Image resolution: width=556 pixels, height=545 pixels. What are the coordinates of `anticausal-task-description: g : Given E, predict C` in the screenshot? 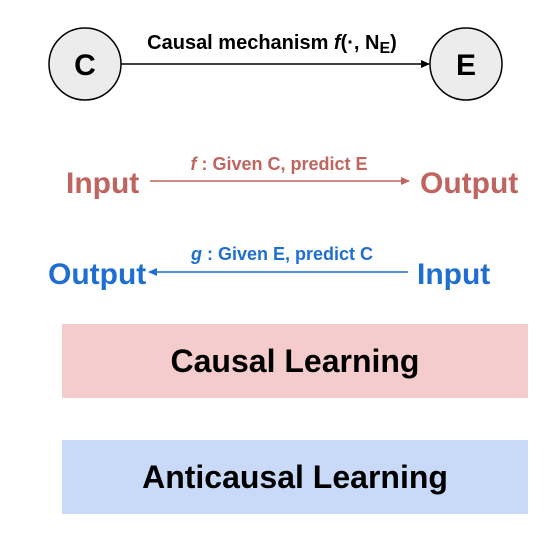 It's located at (281, 254).